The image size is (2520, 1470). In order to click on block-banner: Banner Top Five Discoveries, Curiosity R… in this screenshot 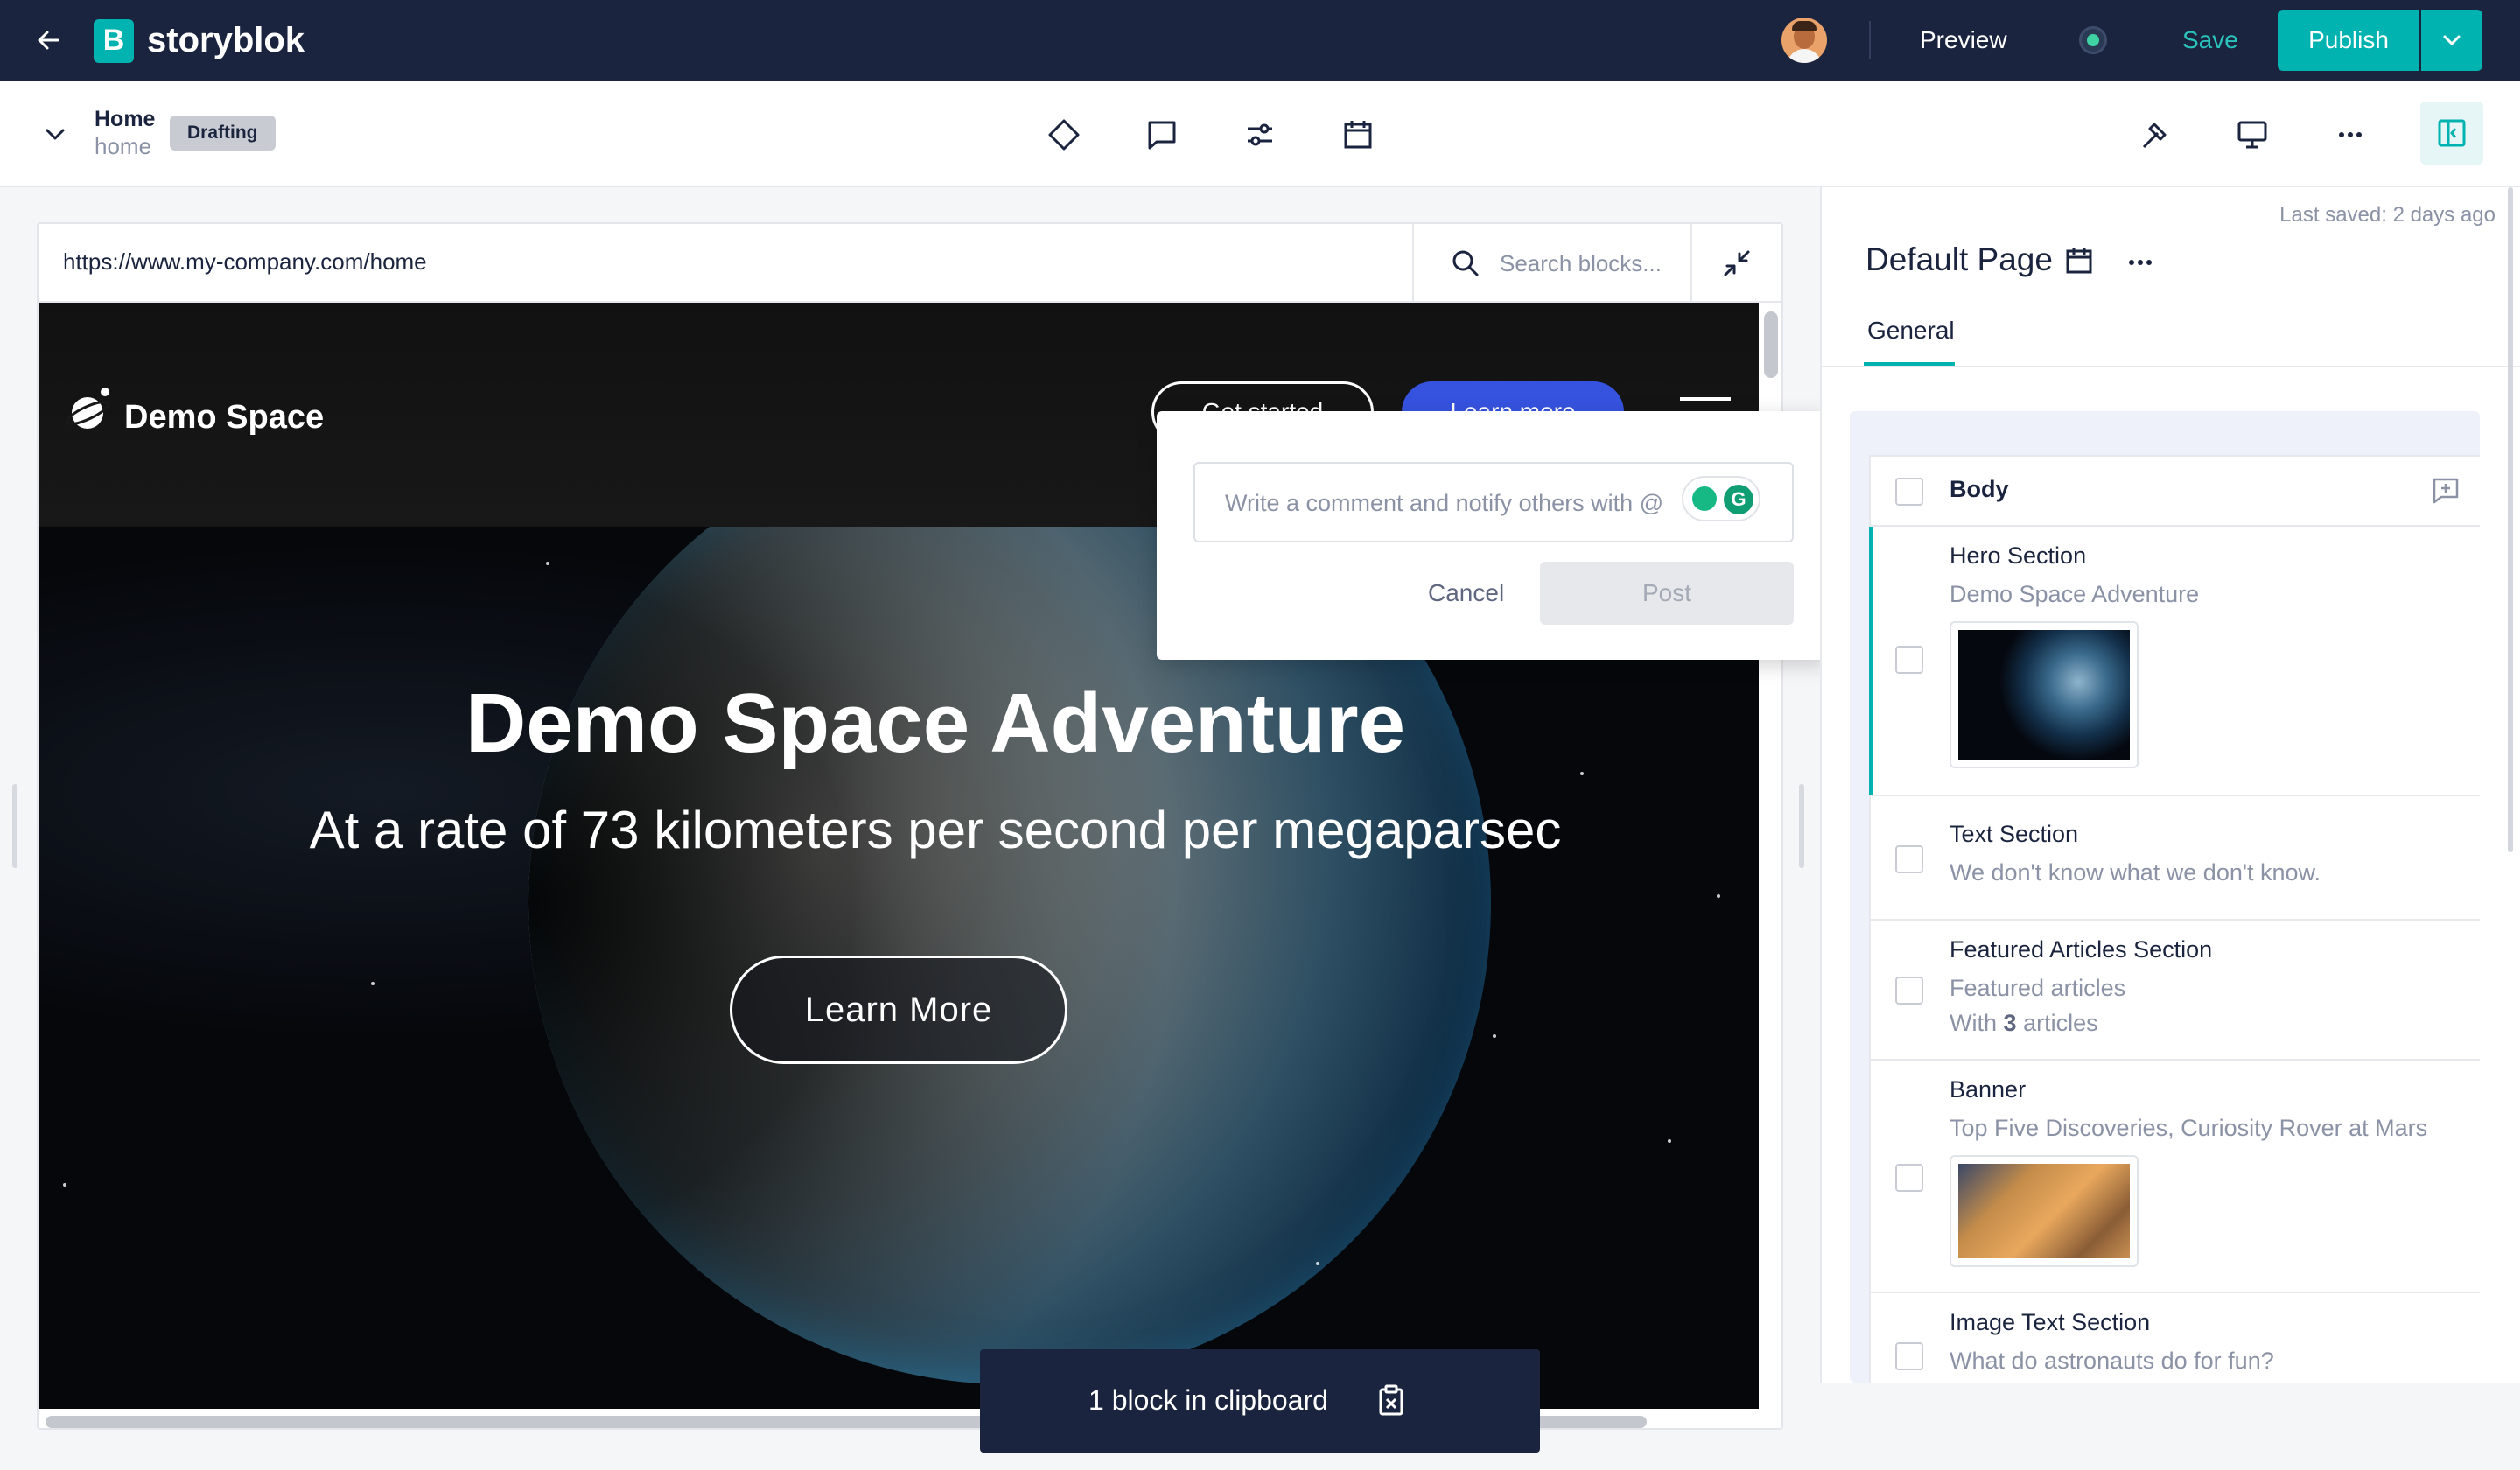, I will do `click(2175, 1176)`.